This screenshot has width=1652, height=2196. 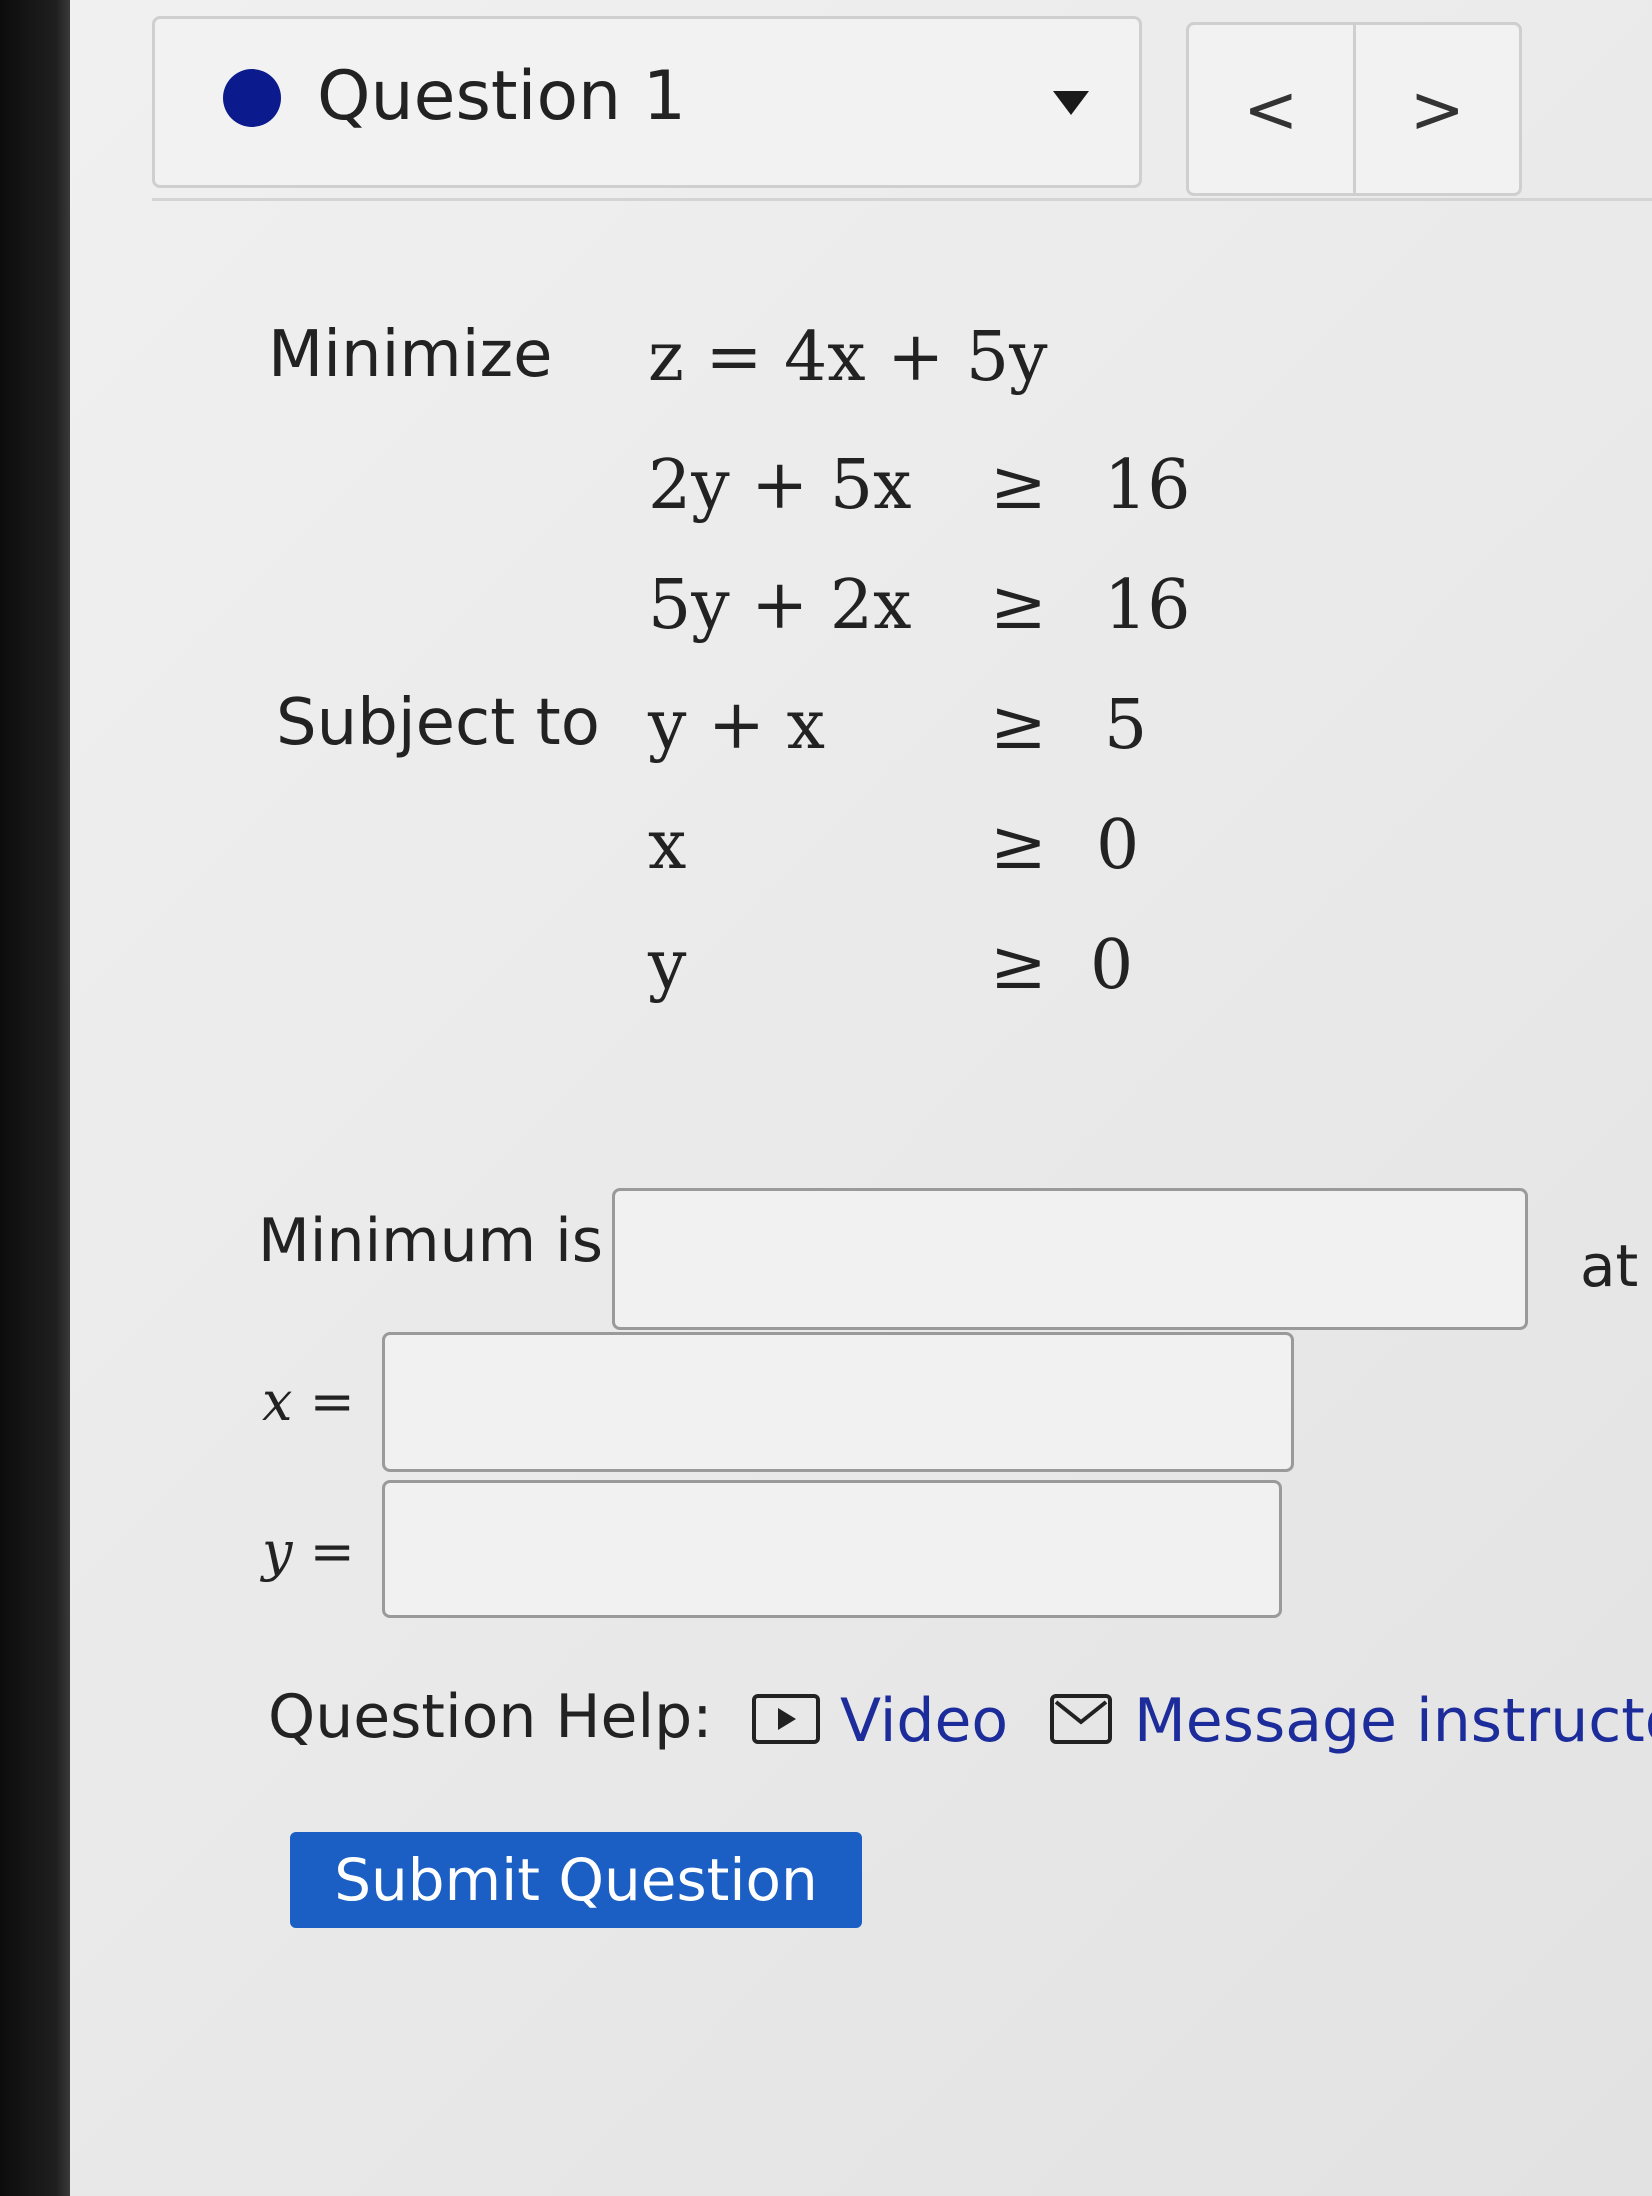 I want to click on constraint-rel-5: ≥, so click(x=1018, y=965).